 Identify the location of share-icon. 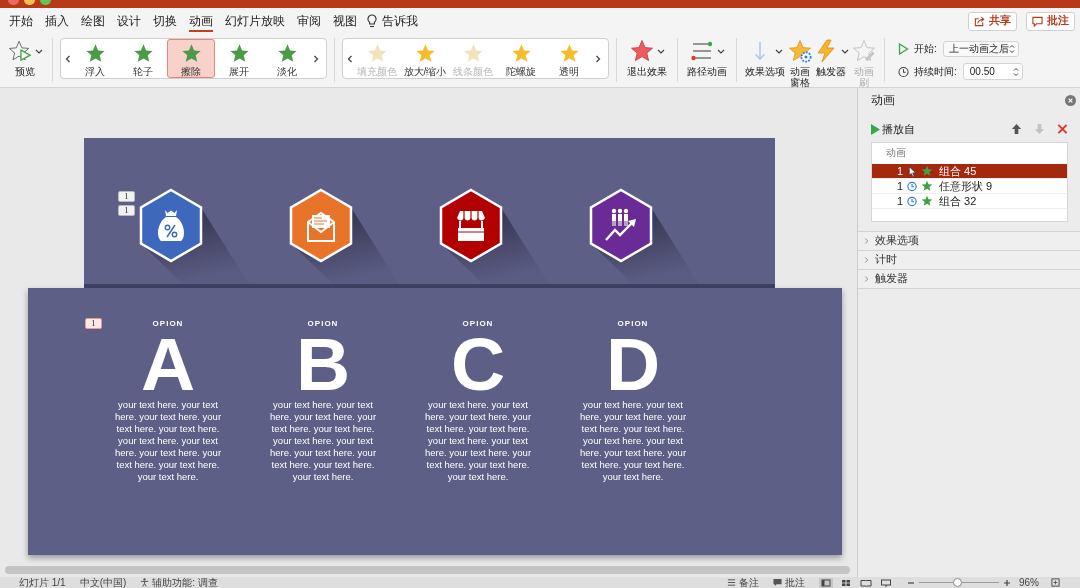
(979, 21).